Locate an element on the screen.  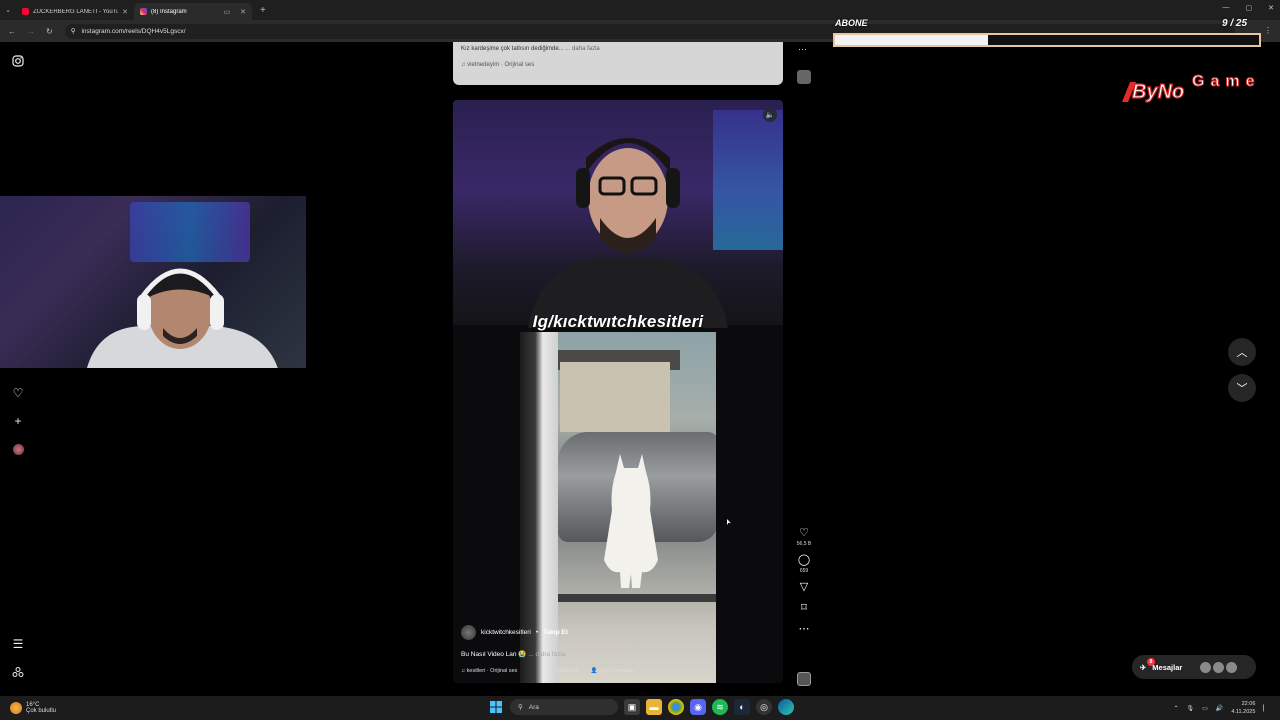
clock: 22:06 4.11.2025 is located at coordinates (1243, 708).